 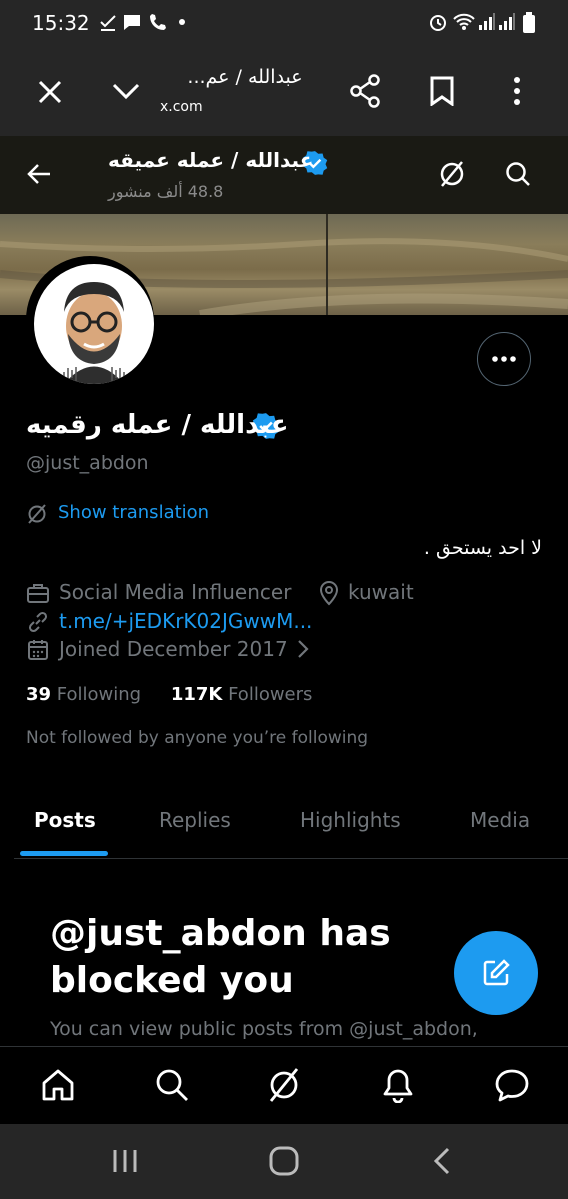 What do you see at coordinates (220, 957) in the screenshot?
I see `blocked-title: @just_abdon has blocked you` at bounding box center [220, 957].